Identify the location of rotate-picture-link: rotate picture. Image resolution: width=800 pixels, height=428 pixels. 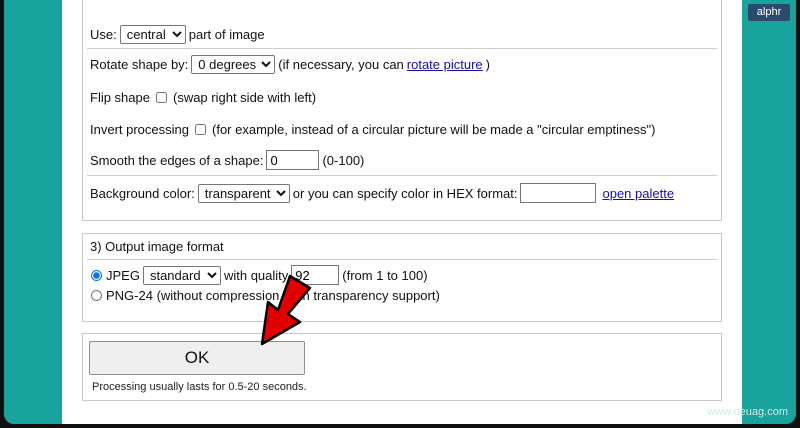
(445, 64).